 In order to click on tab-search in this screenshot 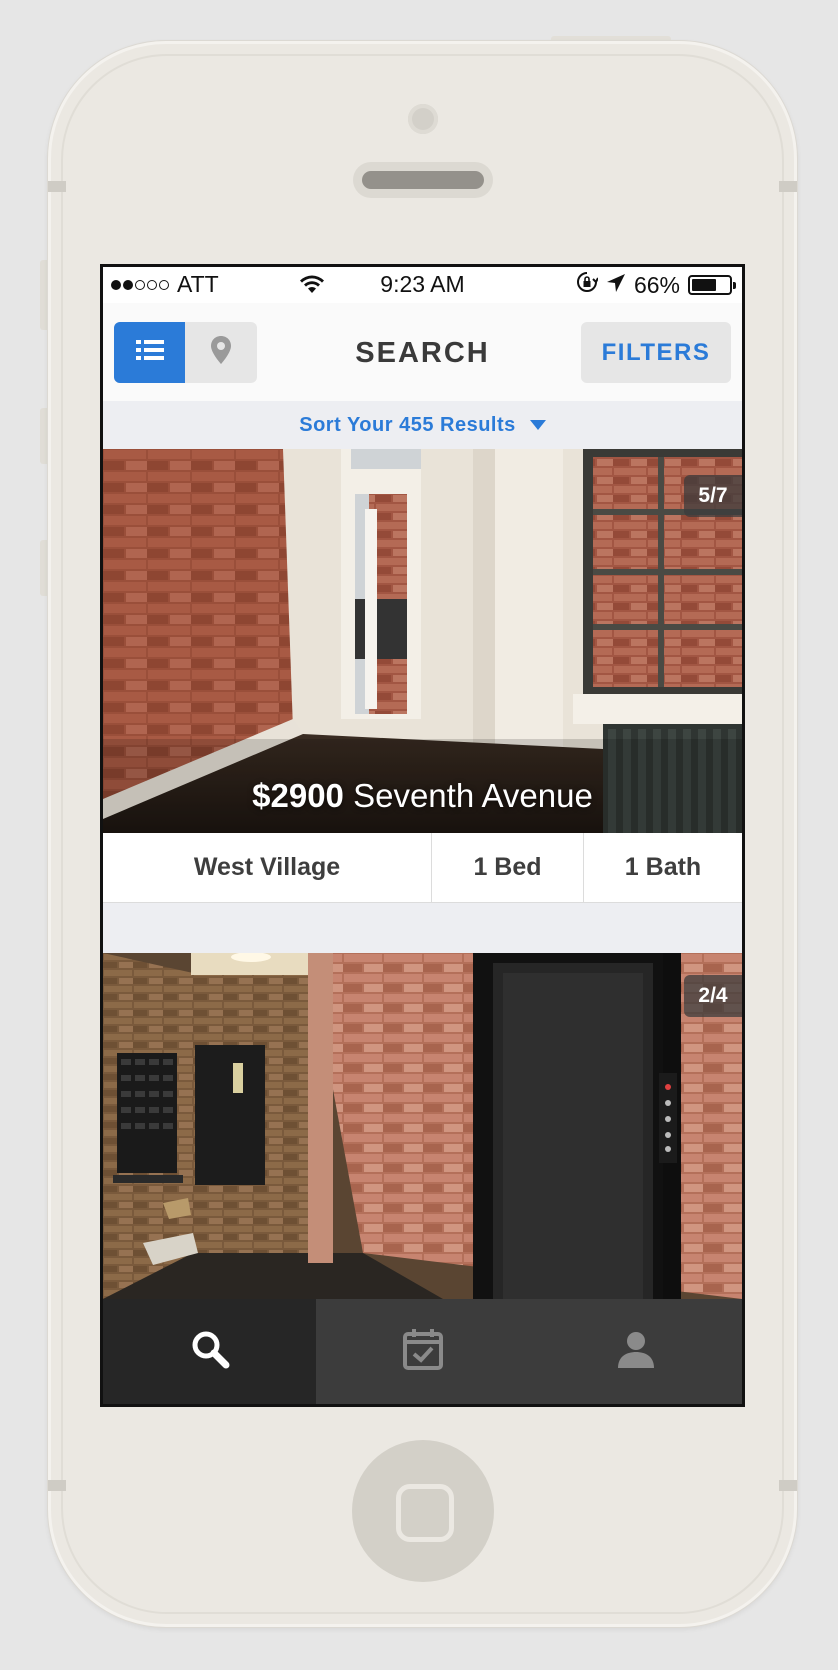, I will do `click(209, 1351)`.